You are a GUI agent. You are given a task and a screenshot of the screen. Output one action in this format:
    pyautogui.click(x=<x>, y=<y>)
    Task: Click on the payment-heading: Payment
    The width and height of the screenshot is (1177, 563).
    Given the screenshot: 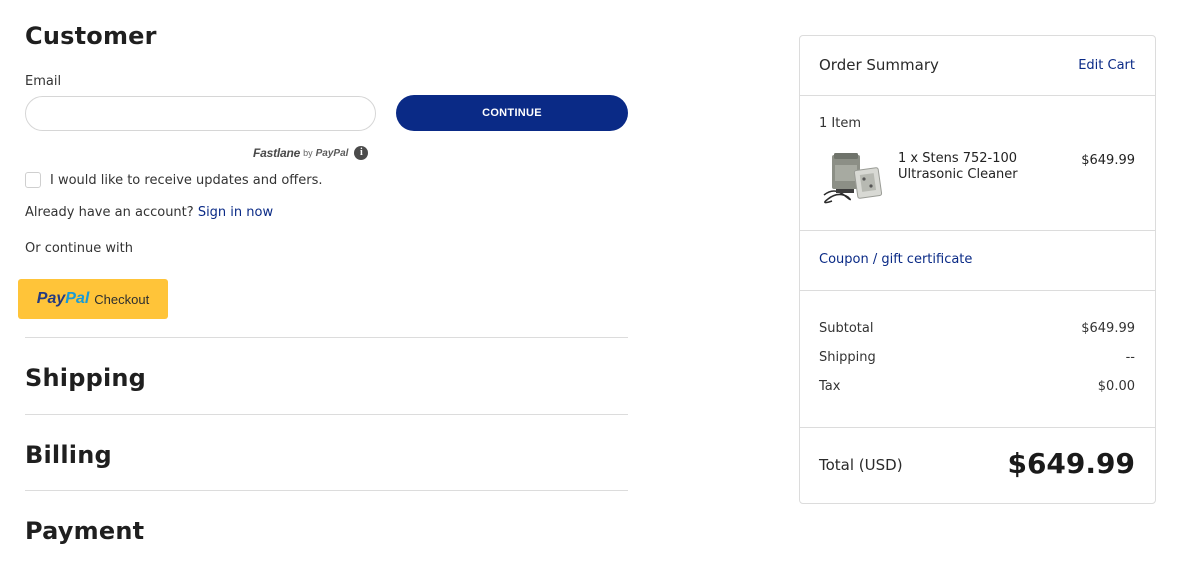 What is the action you would take?
    pyautogui.click(x=84, y=531)
    